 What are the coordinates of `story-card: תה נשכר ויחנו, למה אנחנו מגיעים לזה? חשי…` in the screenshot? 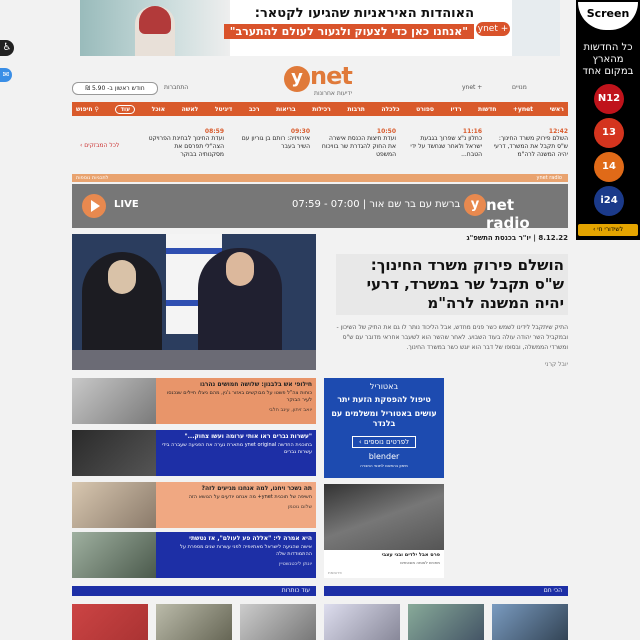 It's located at (194, 505).